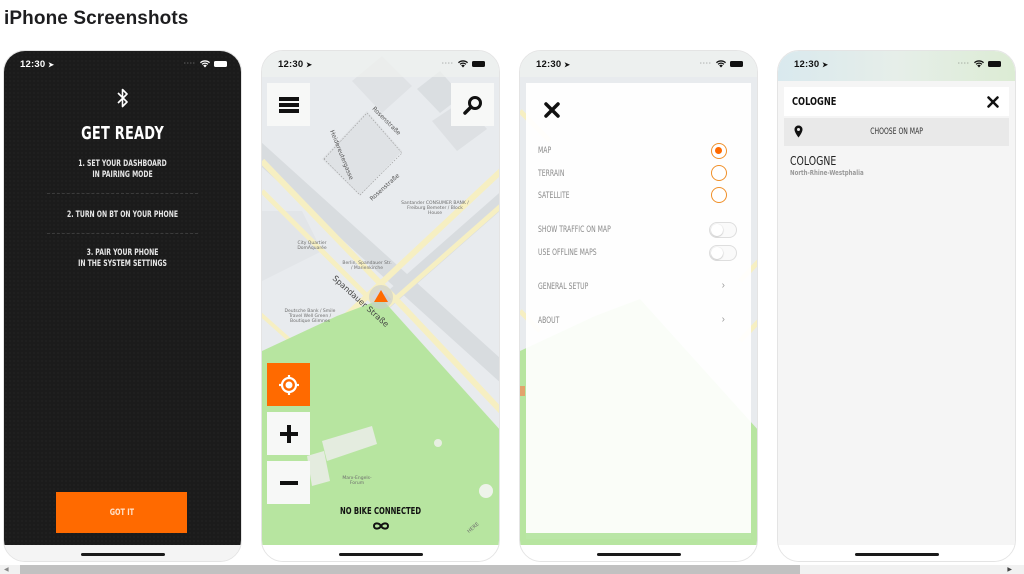 The image size is (1024, 574). Describe the element at coordinates (719, 173) in the screenshot. I see `radio-terrain` at that location.